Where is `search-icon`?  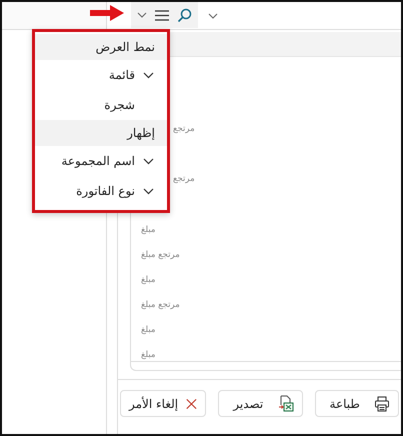 search-icon is located at coordinates (184, 15).